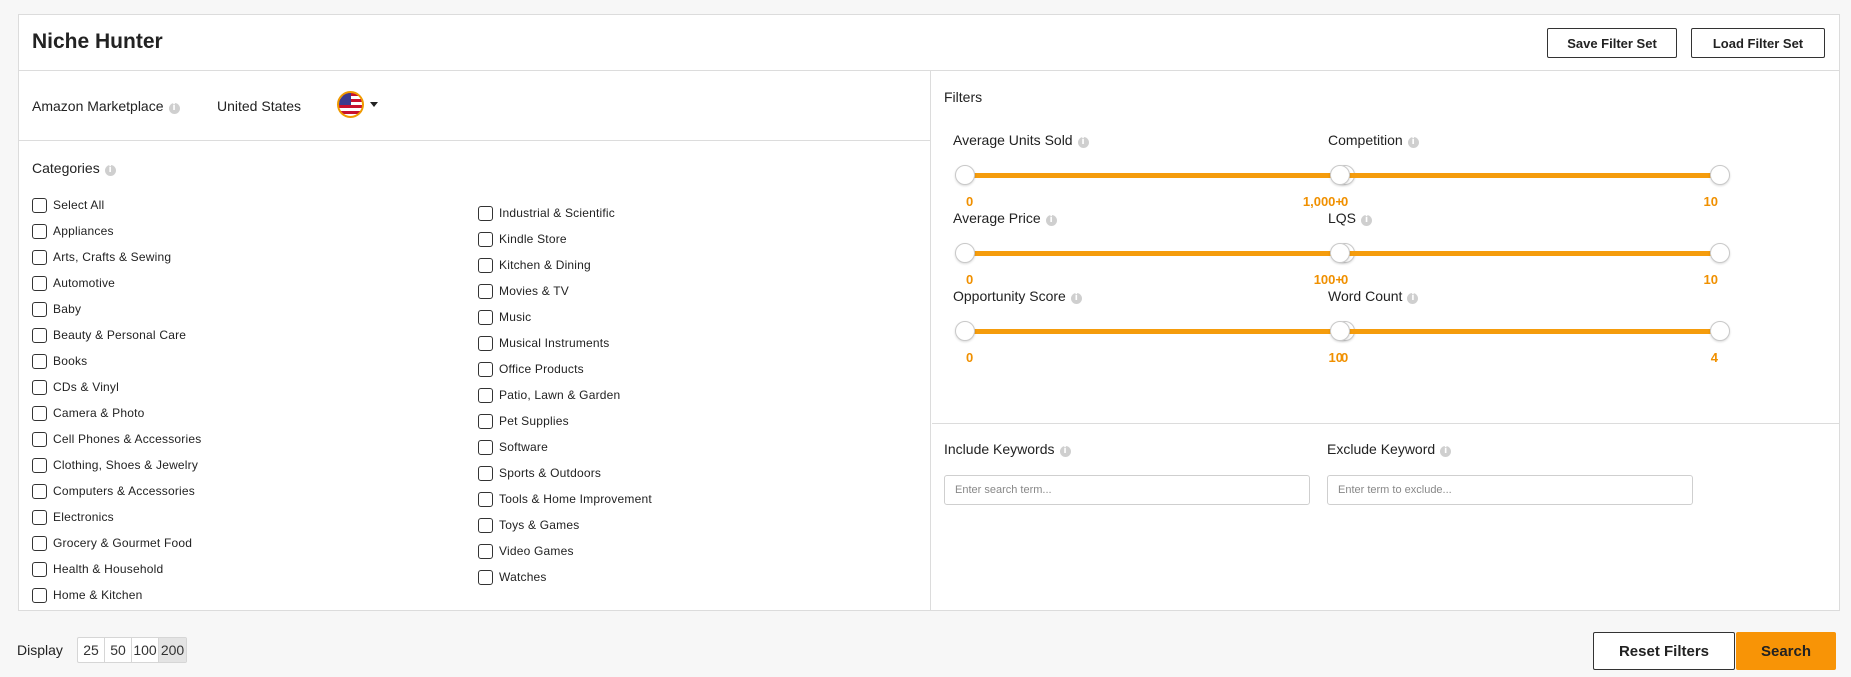 The image size is (1851, 677). I want to click on category-clothing-shoes-jewelry: Clothing, Shoes & Jewelry, so click(116, 465).